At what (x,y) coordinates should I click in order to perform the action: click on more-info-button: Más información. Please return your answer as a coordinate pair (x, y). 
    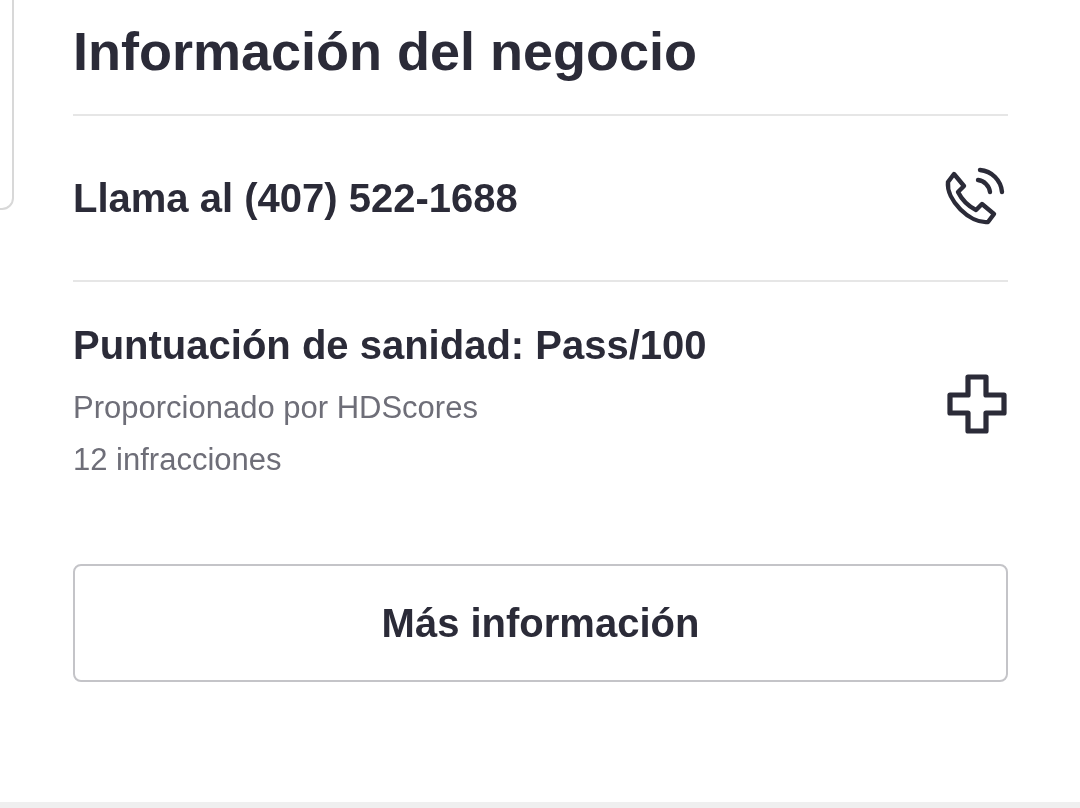
    Looking at the image, I should click on (540, 623).